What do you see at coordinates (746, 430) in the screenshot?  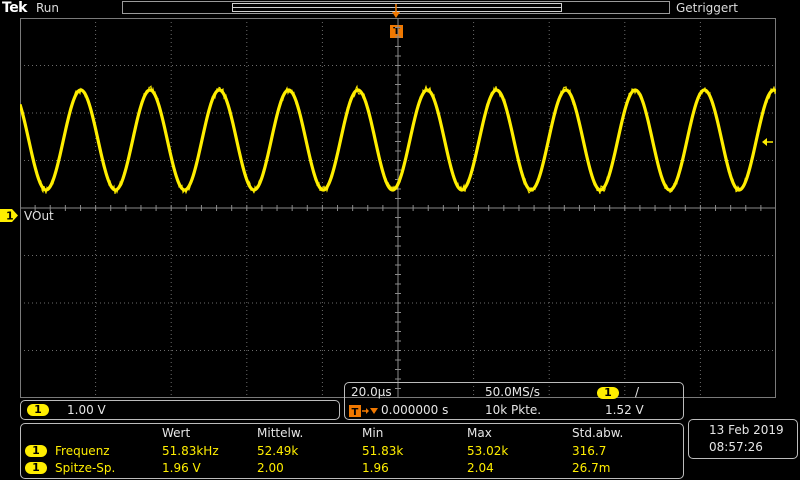 I see `date-display: 13 Feb 2019` at bounding box center [746, 430].